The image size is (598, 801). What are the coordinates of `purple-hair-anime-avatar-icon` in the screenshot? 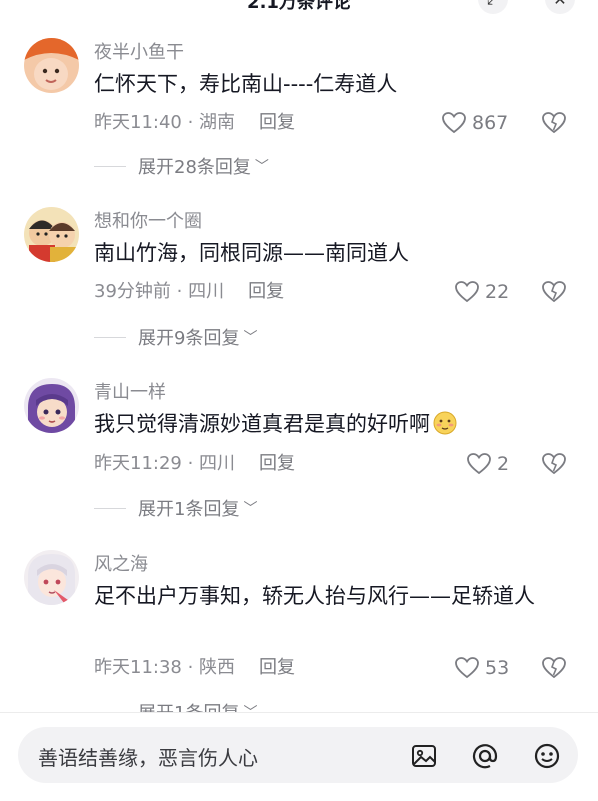 It's located at (51, 405).